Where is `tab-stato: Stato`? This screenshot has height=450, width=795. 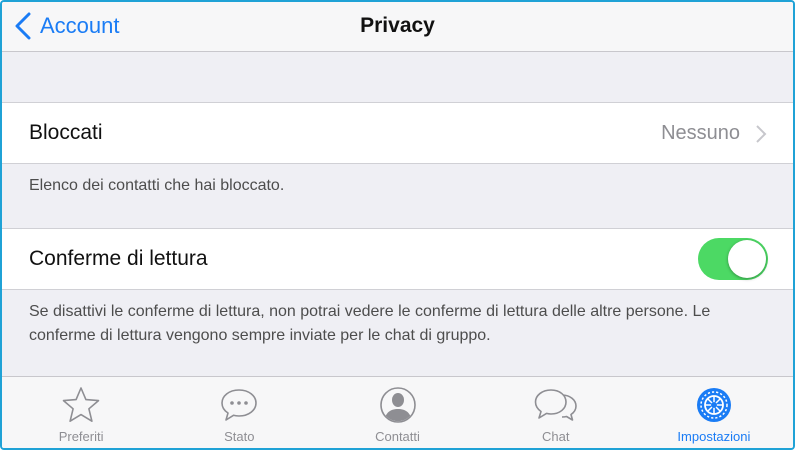 tab-stato: Stato is located at coordinates (239, 412).